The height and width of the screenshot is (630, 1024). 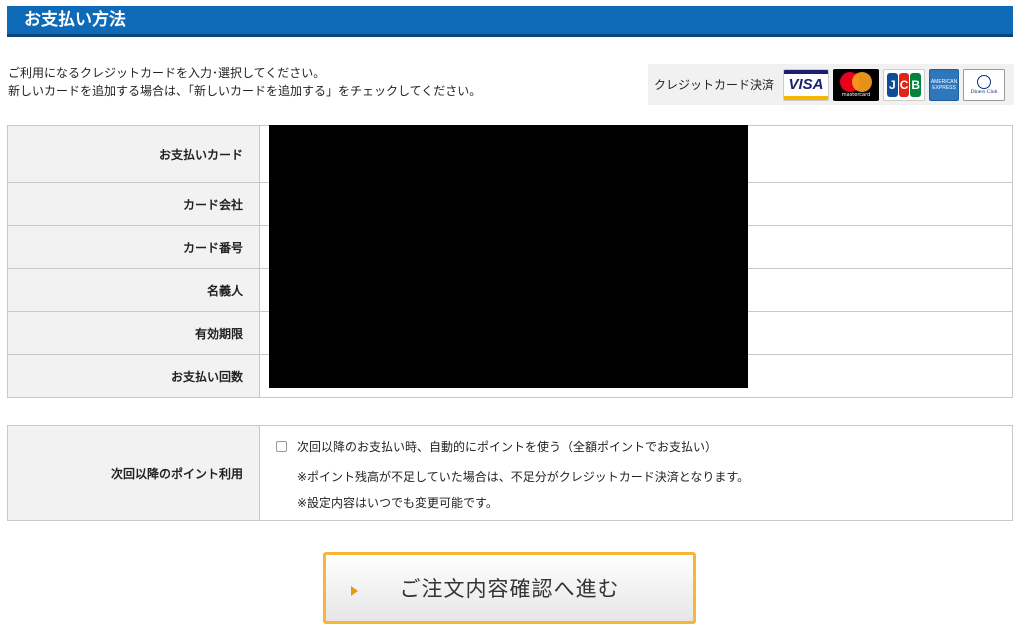 I want to click on row-label-card-company: カード会社, so click(x=133, y=204).